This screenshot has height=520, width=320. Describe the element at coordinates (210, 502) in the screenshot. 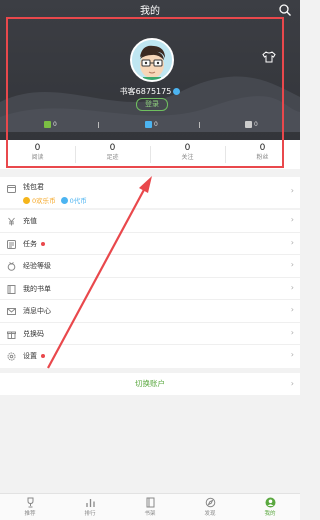

I see `discover-icon` at that location.